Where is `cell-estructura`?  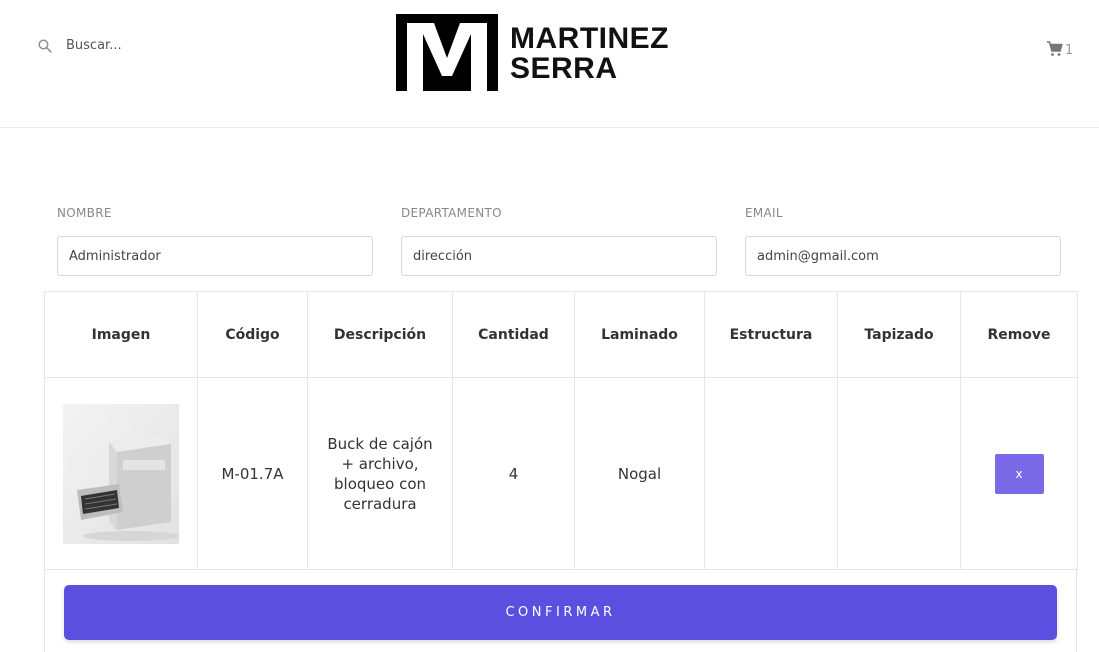
cell-estructura is located at coordinates (771, 473).